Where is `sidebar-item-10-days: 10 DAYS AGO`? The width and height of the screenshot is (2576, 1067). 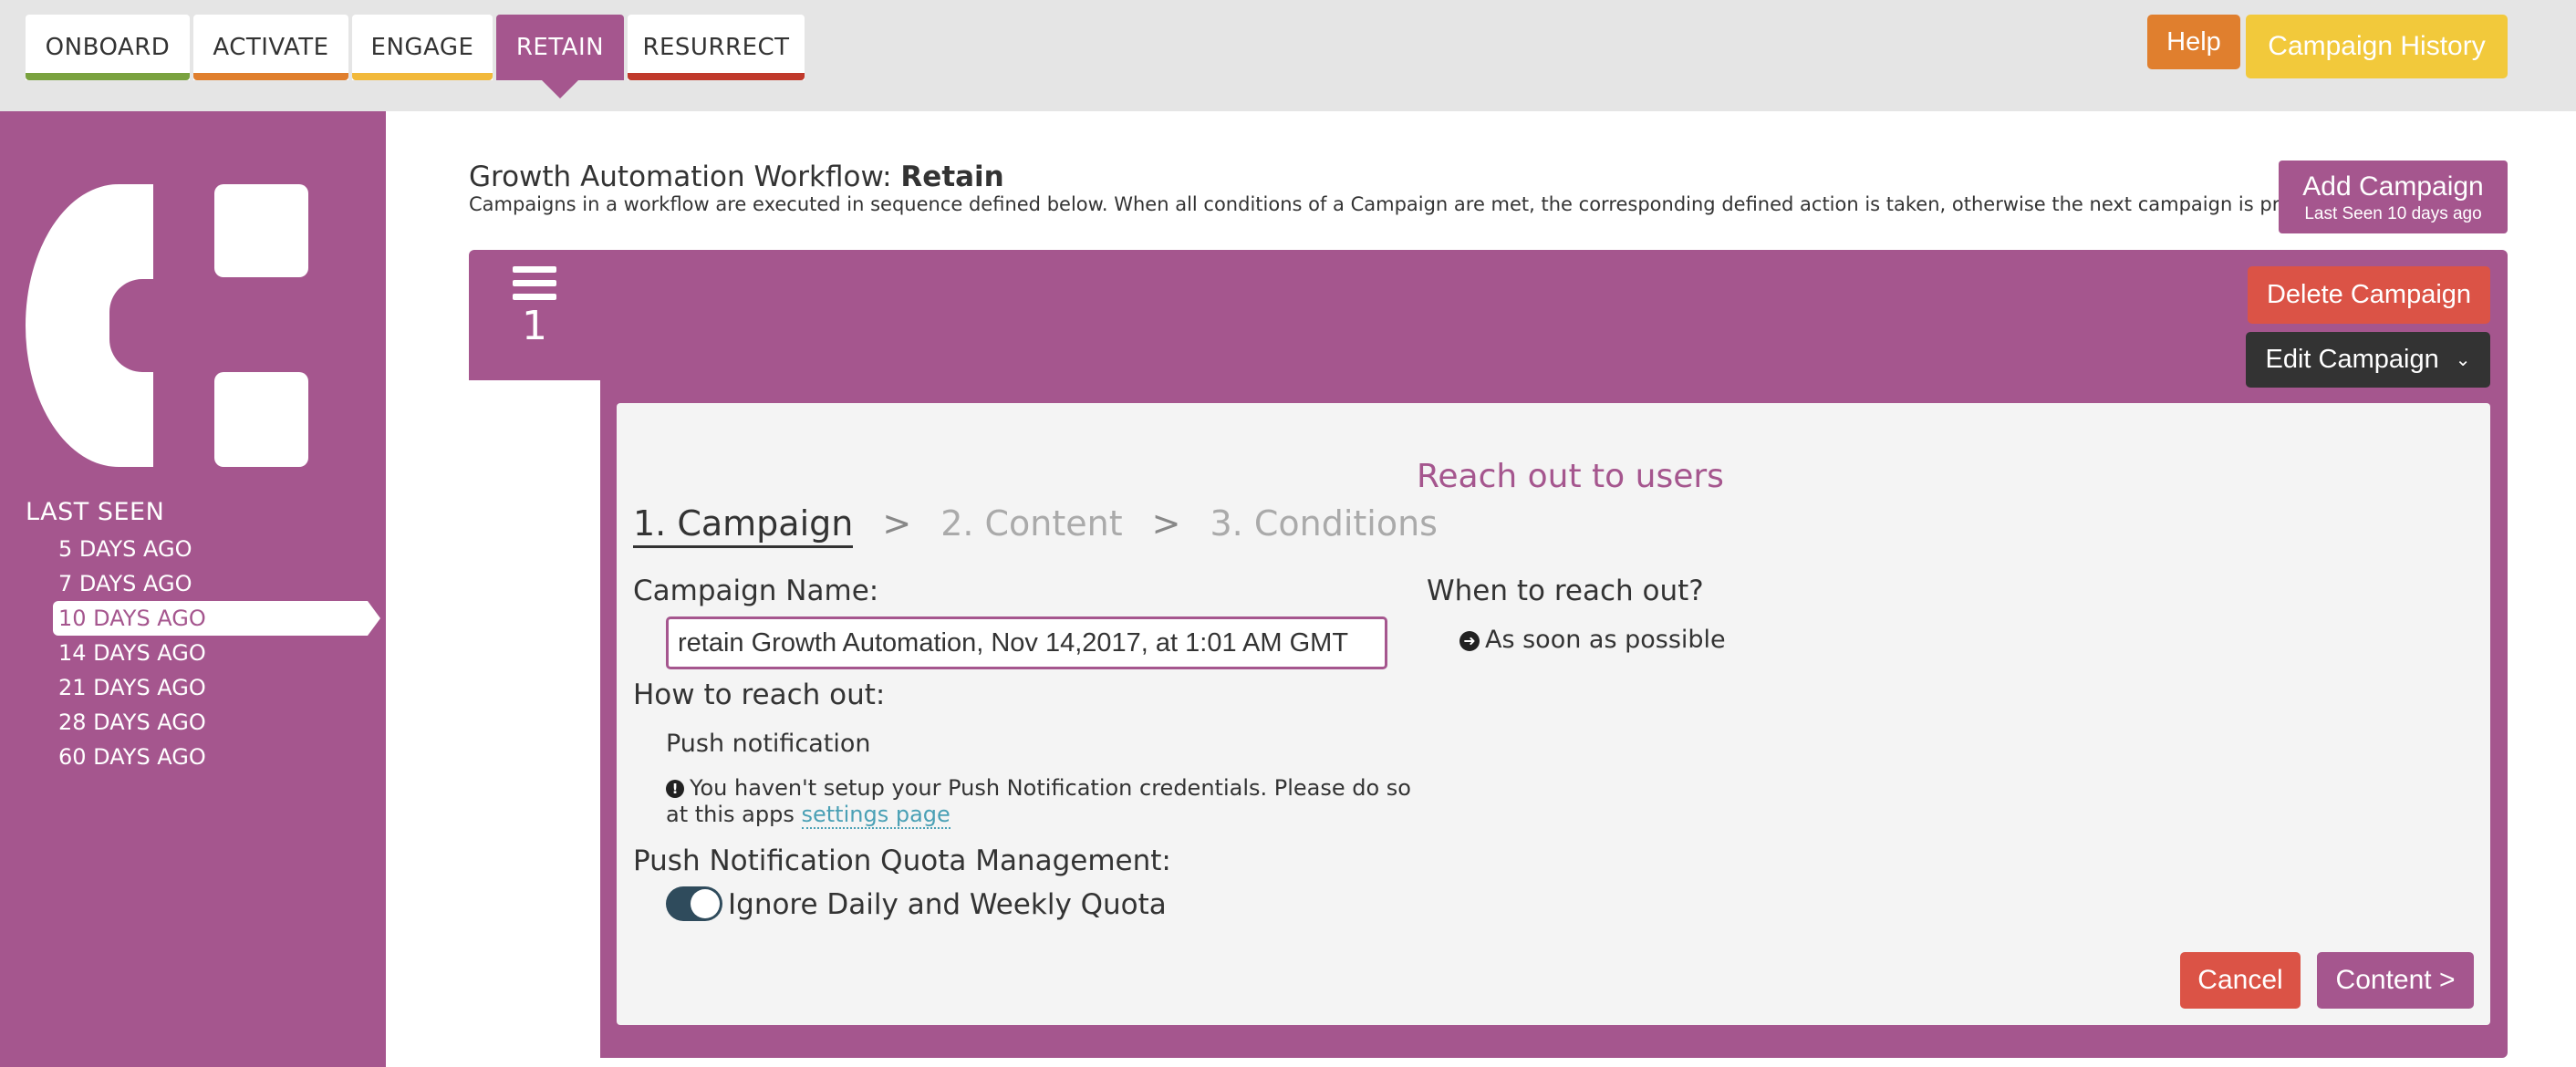 sidebar-item-10-days: 10 DAYS AGO is located at coordinates (216, 618).